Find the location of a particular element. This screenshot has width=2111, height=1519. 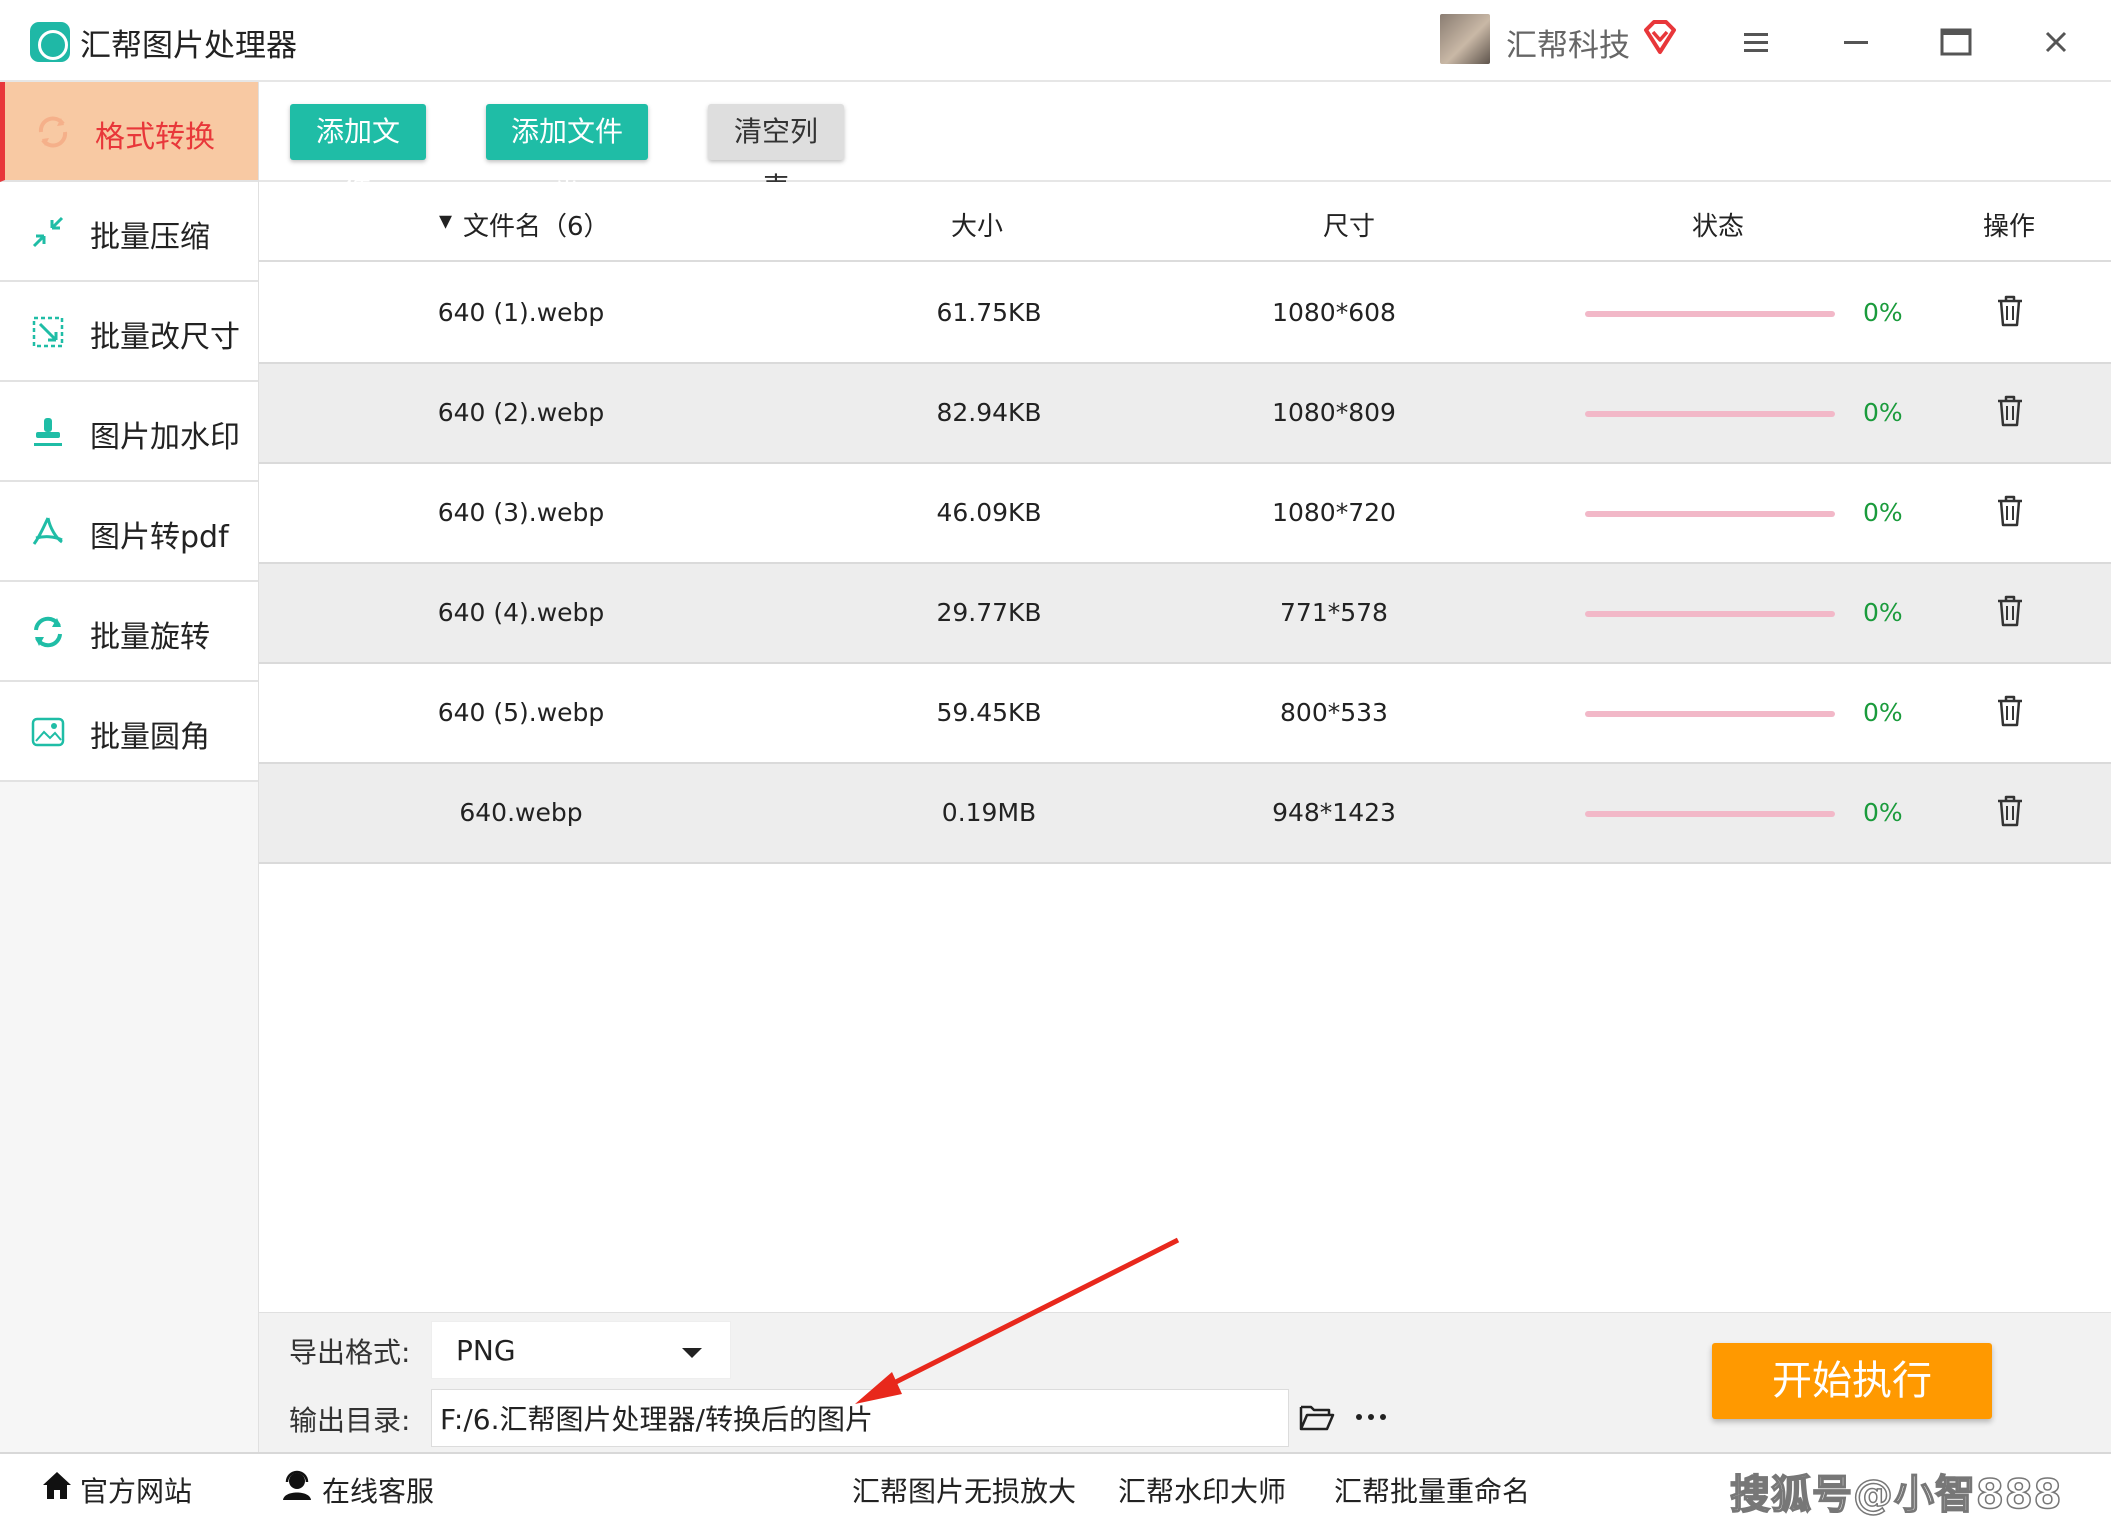

sidebar-item-rotate: 批量旋转 is located at coordinates (129, 632).